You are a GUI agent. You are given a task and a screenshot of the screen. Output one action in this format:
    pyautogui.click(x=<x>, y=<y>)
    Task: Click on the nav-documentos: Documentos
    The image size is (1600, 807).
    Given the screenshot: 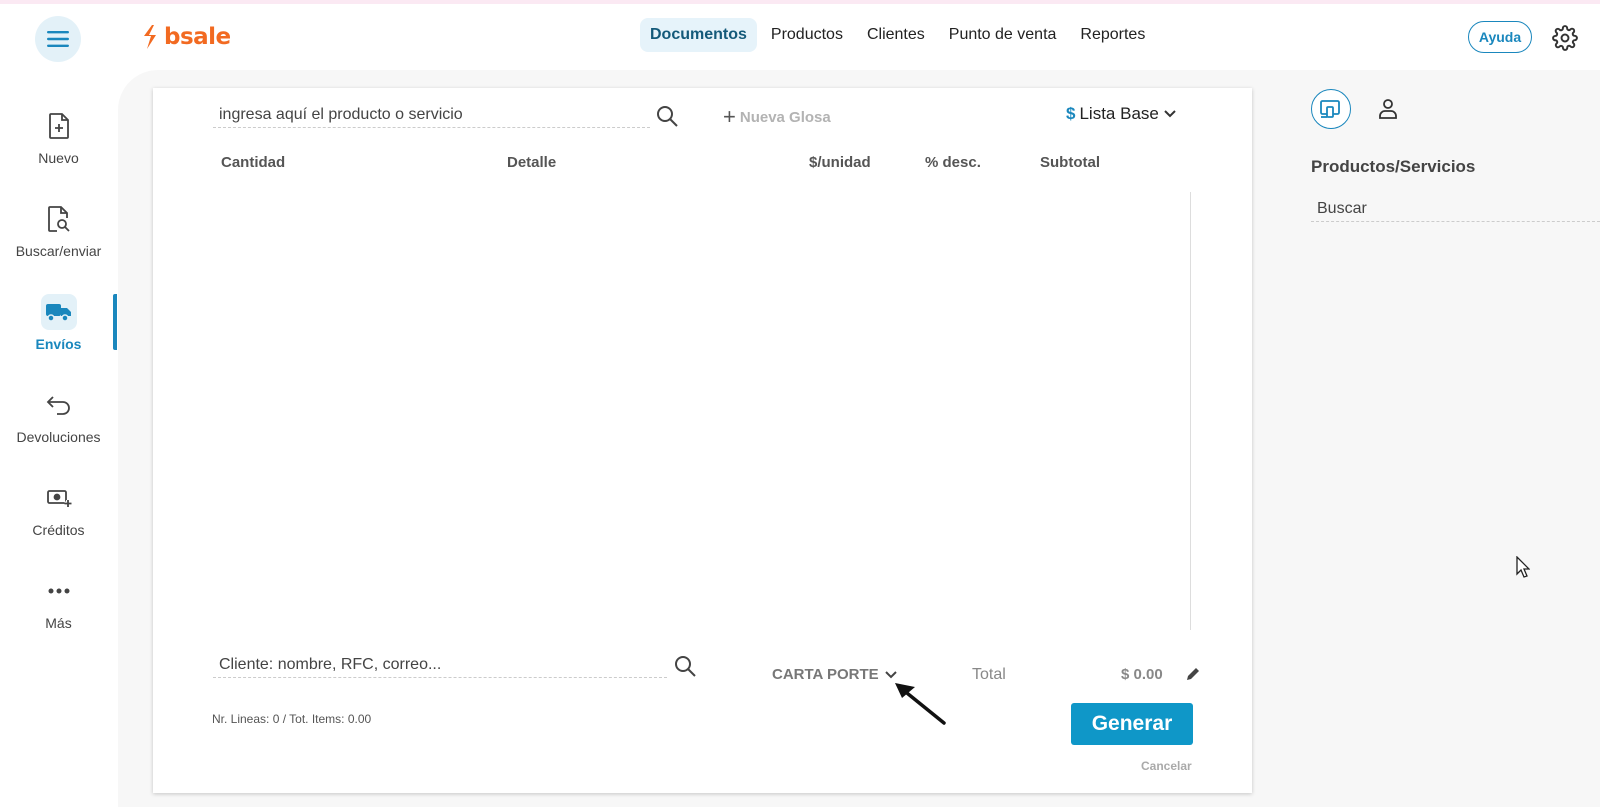 What is the action you would take?
    pyautogui.click(x=698, y=35)
    